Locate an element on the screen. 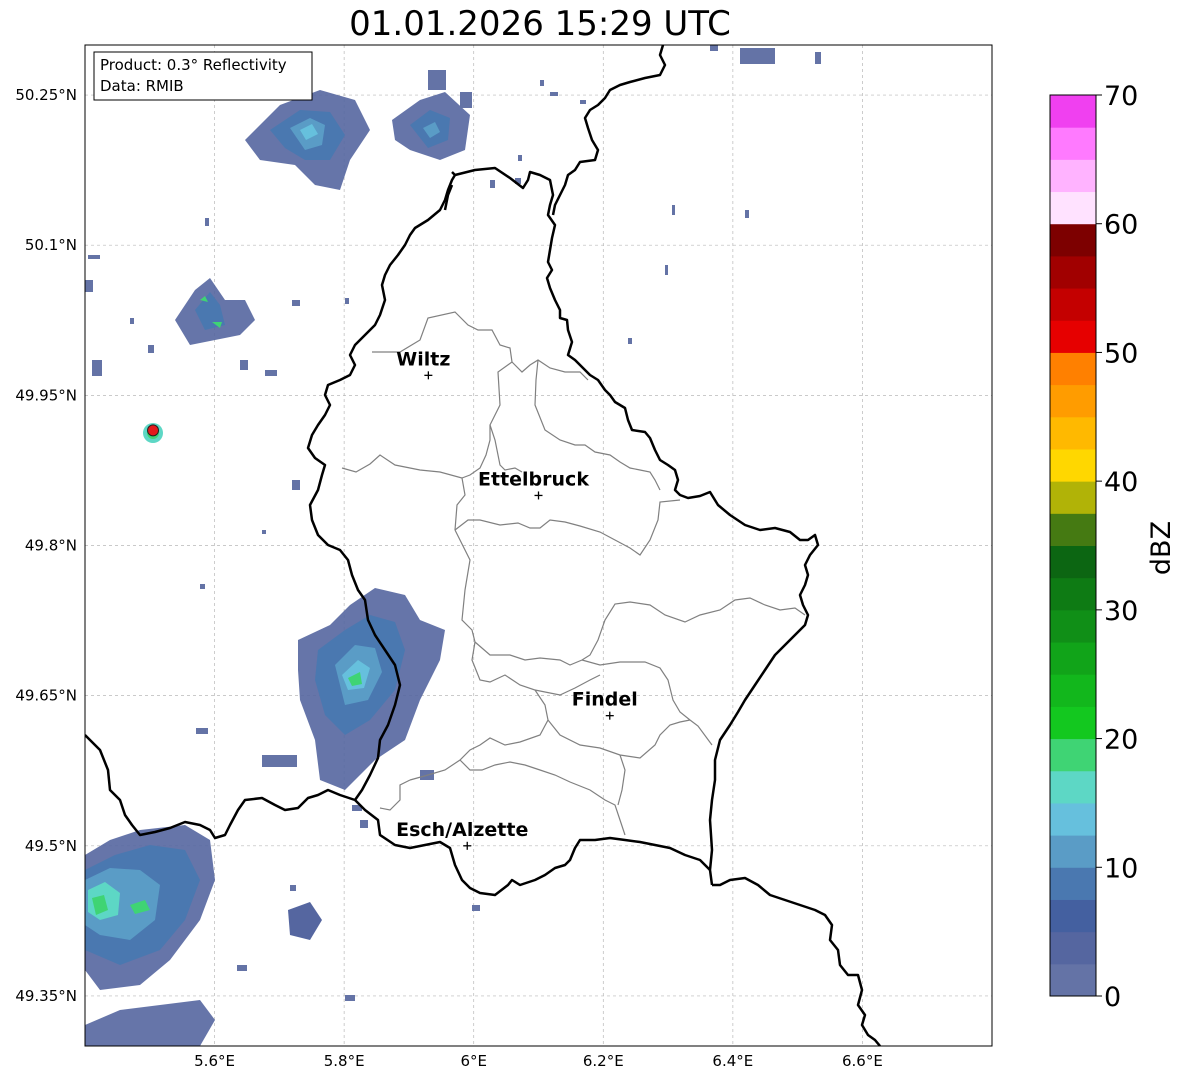 The image size is (1184, 1081). colorbar-scale is located at coordinates (1073, 546).